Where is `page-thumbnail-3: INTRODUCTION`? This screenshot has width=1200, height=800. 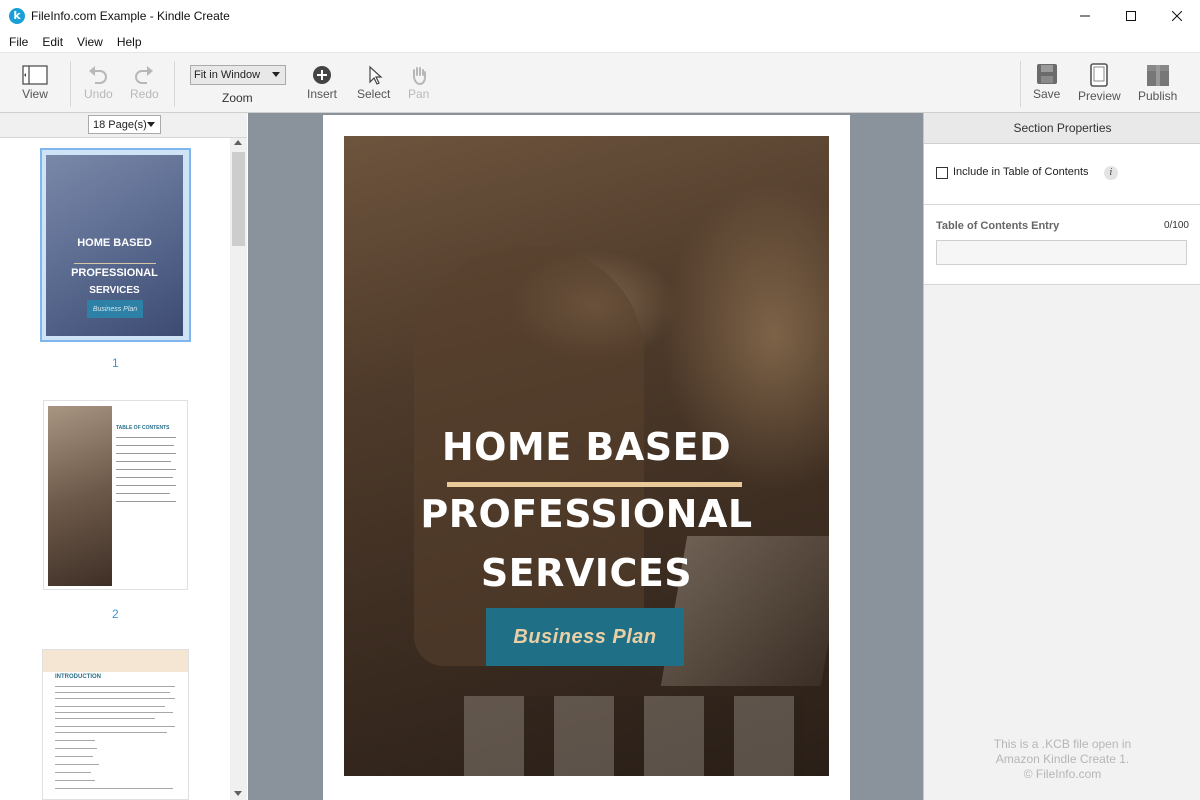
page-thumbnail-3: INTRODUCTION is located at coordinates (115, 724).